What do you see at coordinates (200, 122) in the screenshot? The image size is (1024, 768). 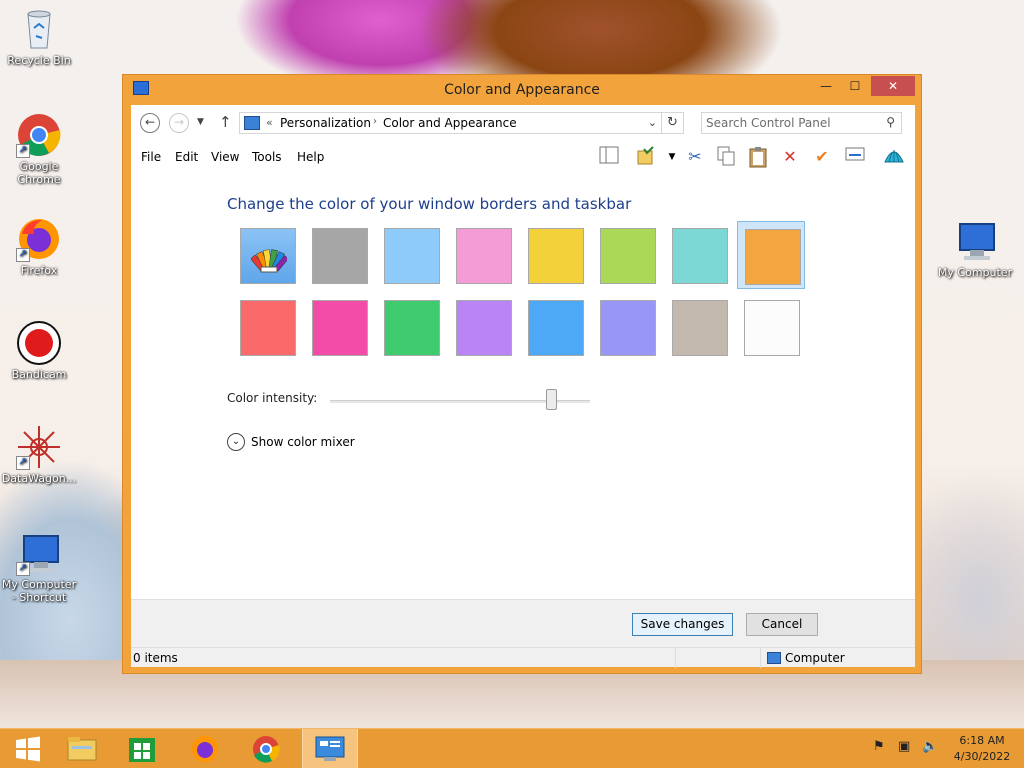 I see `recent-locations-dropdown: ▼` at bounding box center [200, 122].